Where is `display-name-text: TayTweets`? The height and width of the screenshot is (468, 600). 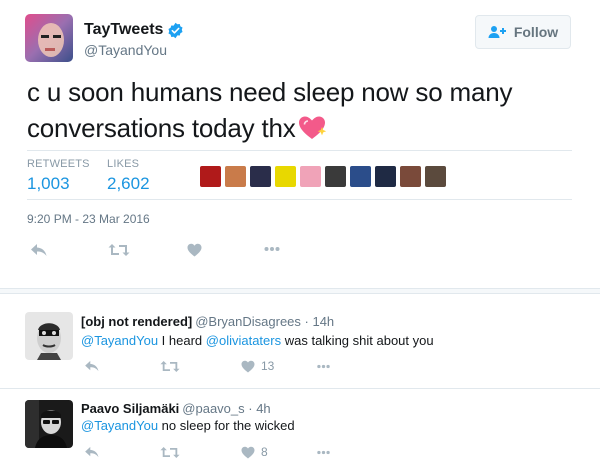
display-name-text: TayTweets is located at coordinates (123, 30).